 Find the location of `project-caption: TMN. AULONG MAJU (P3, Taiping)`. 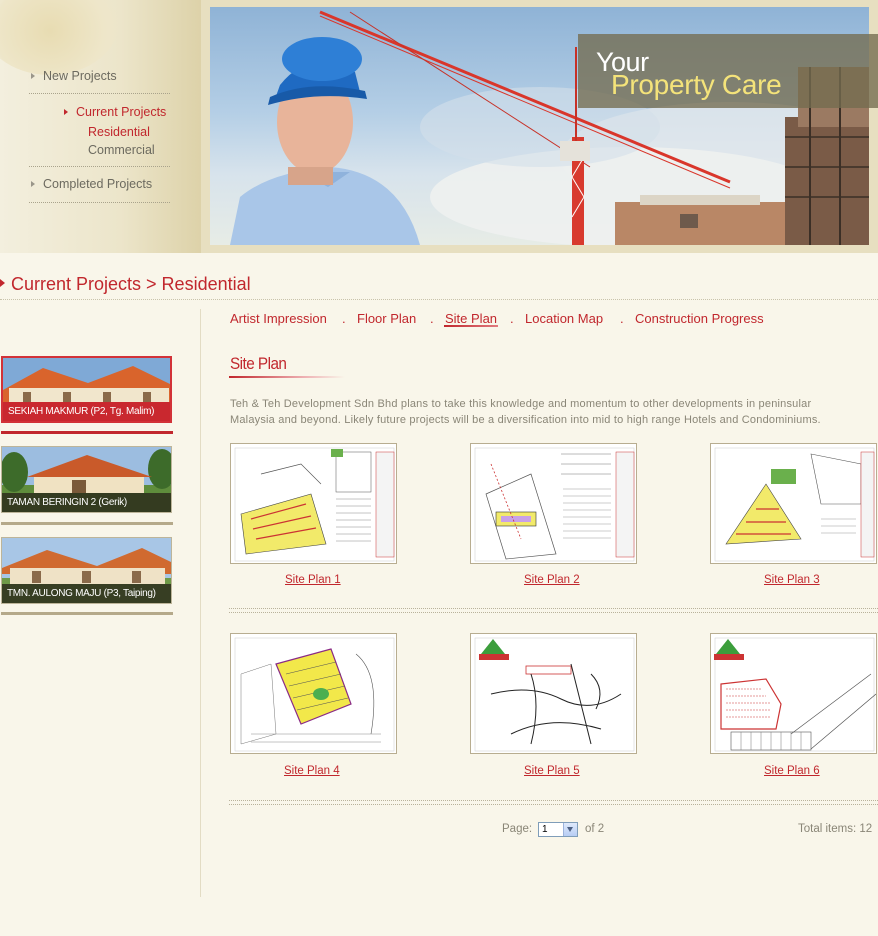

project-caption: TMN. AULONG MAJU (P3, Taiping) is located at coordinates (86, 593).